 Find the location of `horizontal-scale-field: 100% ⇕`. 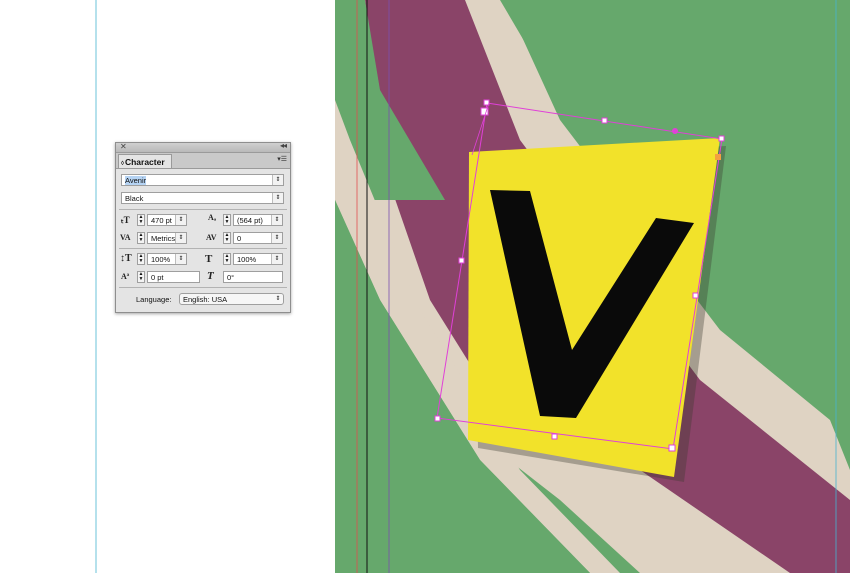

horizontal-scale-field: 100% ⇕ is located at coordinates (258, 259).